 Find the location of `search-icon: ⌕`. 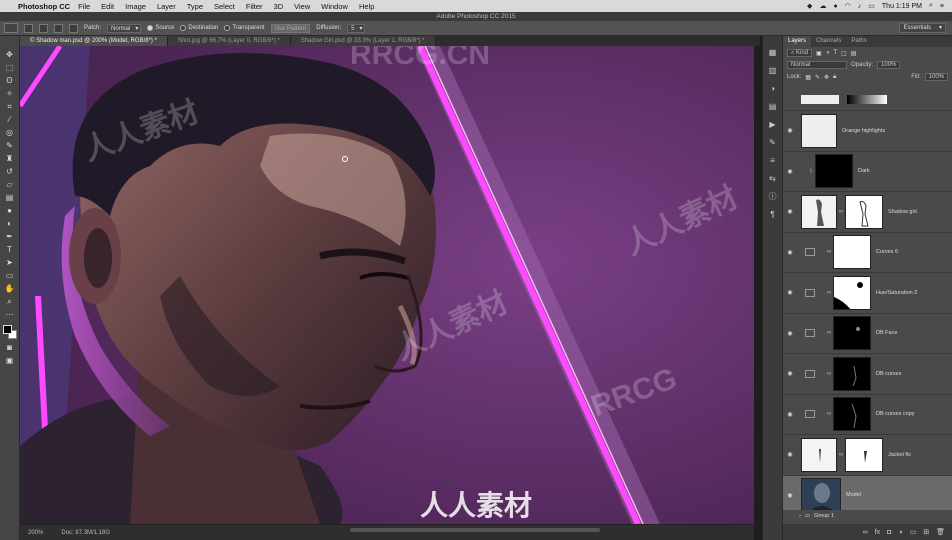

search-icon: ⌕ is located at coordinates (931, 6).